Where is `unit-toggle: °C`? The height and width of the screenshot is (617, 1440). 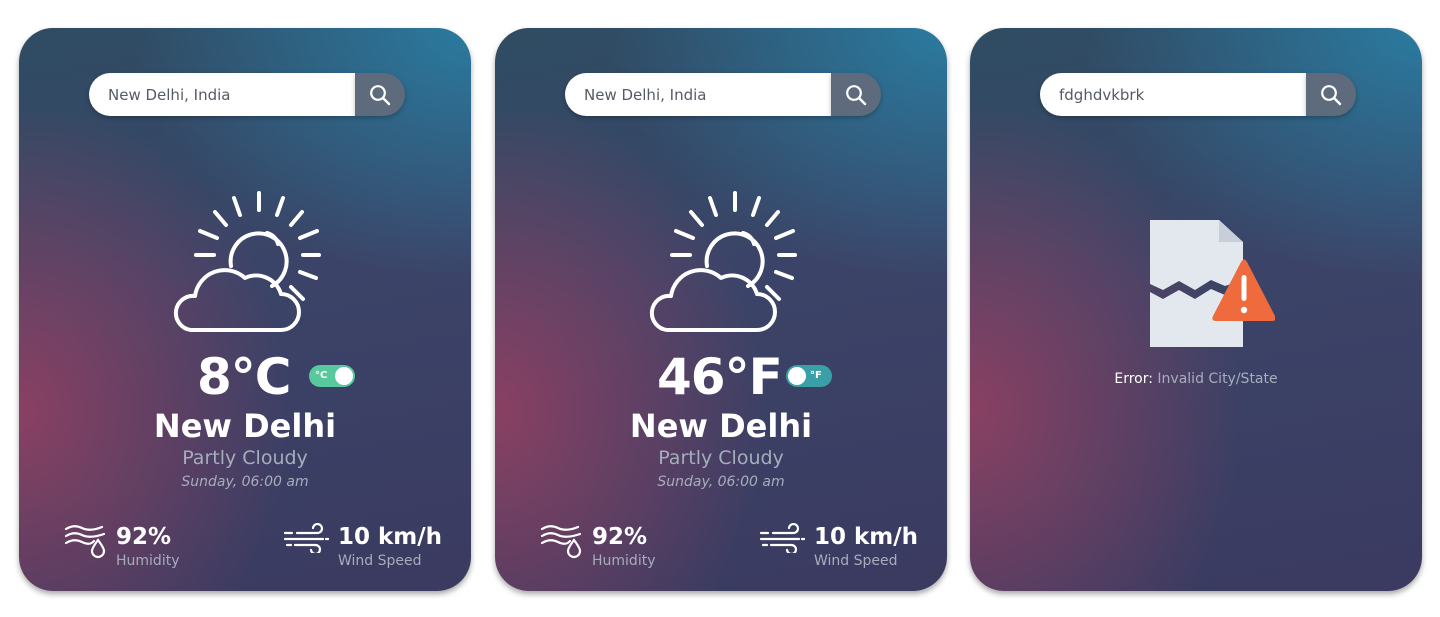 unit-toggle: °C is located at coordinates (332, 376).